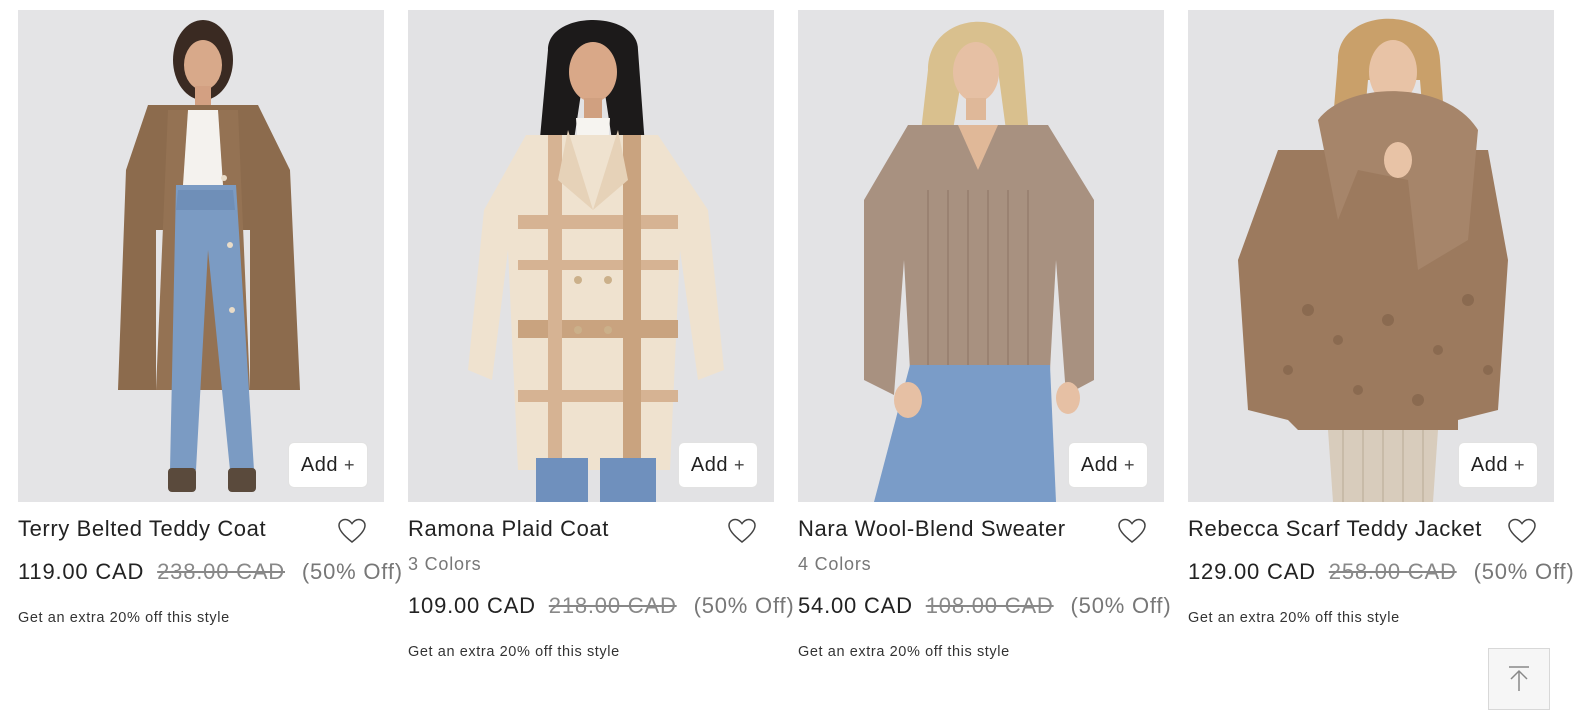  I want to click on price-row: 54.00 CAD 108.00 CAD (50% Off), so click(984, 606).